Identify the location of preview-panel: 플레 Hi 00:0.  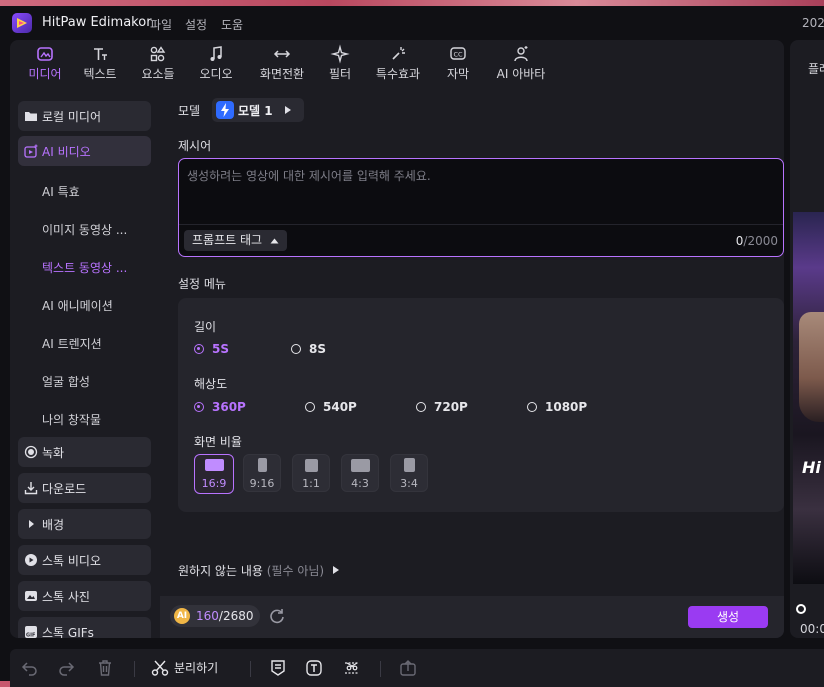
(807, 339).